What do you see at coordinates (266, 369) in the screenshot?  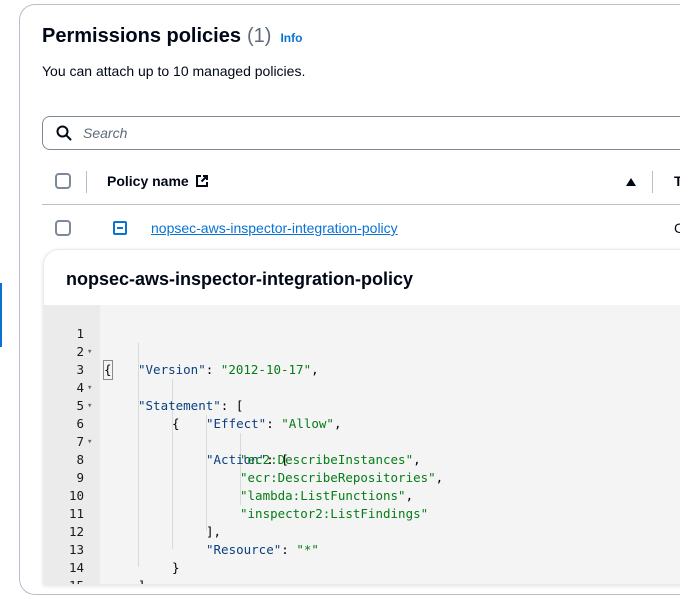 I see `json-value: "2012-10-17"` at bounding box center [266, 369].